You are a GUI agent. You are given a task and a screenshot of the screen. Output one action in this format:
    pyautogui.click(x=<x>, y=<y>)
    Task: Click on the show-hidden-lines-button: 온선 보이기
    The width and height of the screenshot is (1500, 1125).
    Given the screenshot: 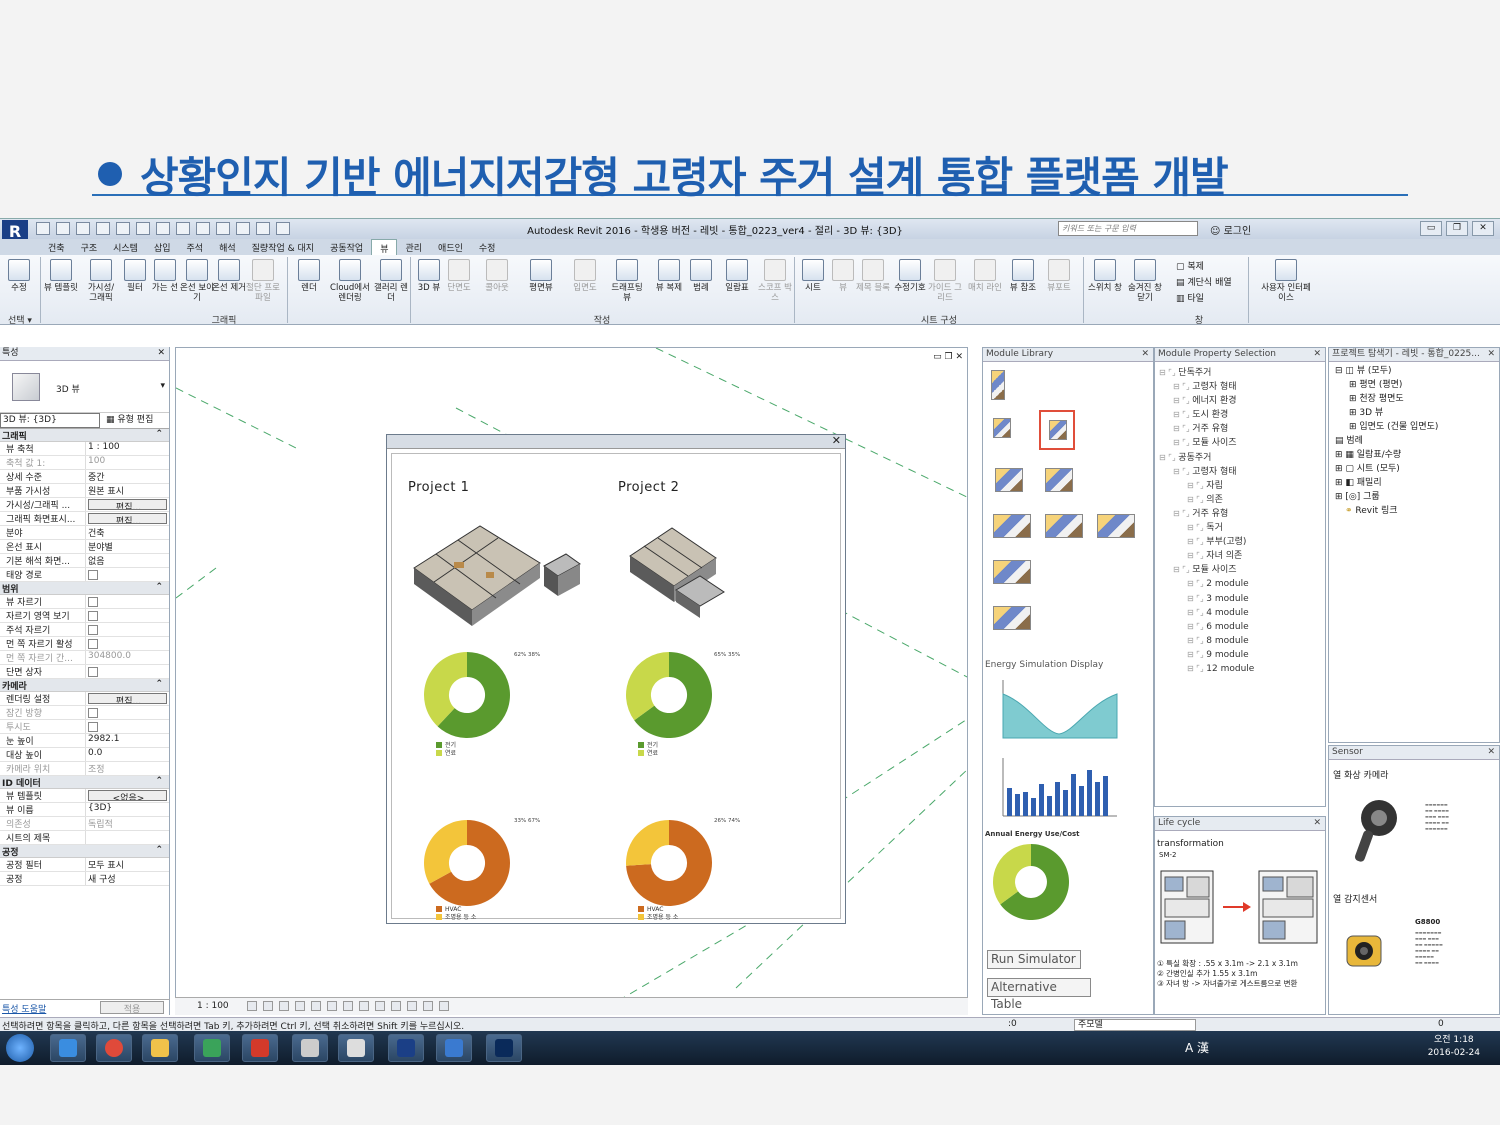 What is the action you would take?
    pyautogui.click(x=197, y=281)
    